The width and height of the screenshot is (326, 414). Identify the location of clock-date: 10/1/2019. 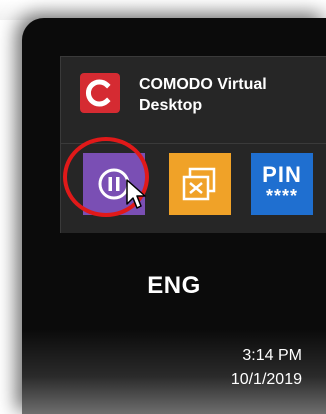
(266, 379).